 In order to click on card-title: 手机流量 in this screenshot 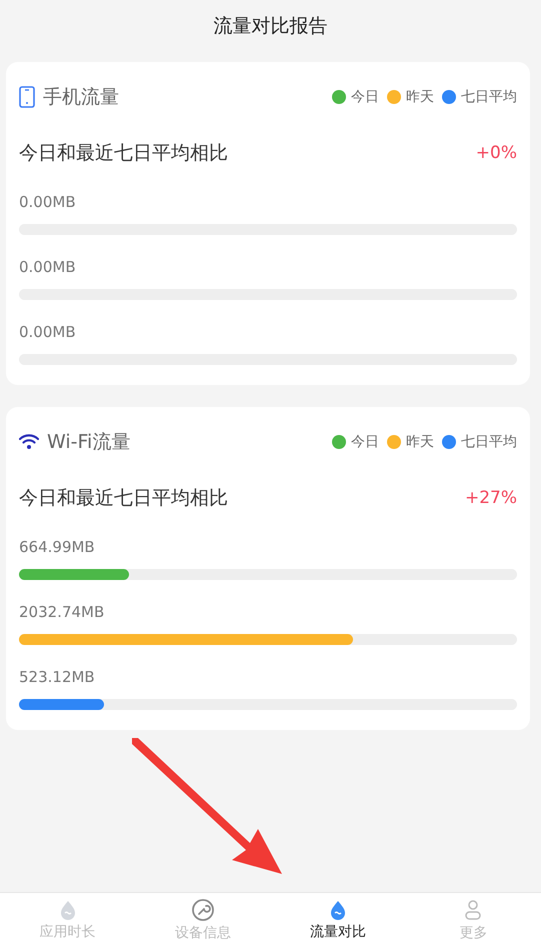, I will do `click(81, 97)`.